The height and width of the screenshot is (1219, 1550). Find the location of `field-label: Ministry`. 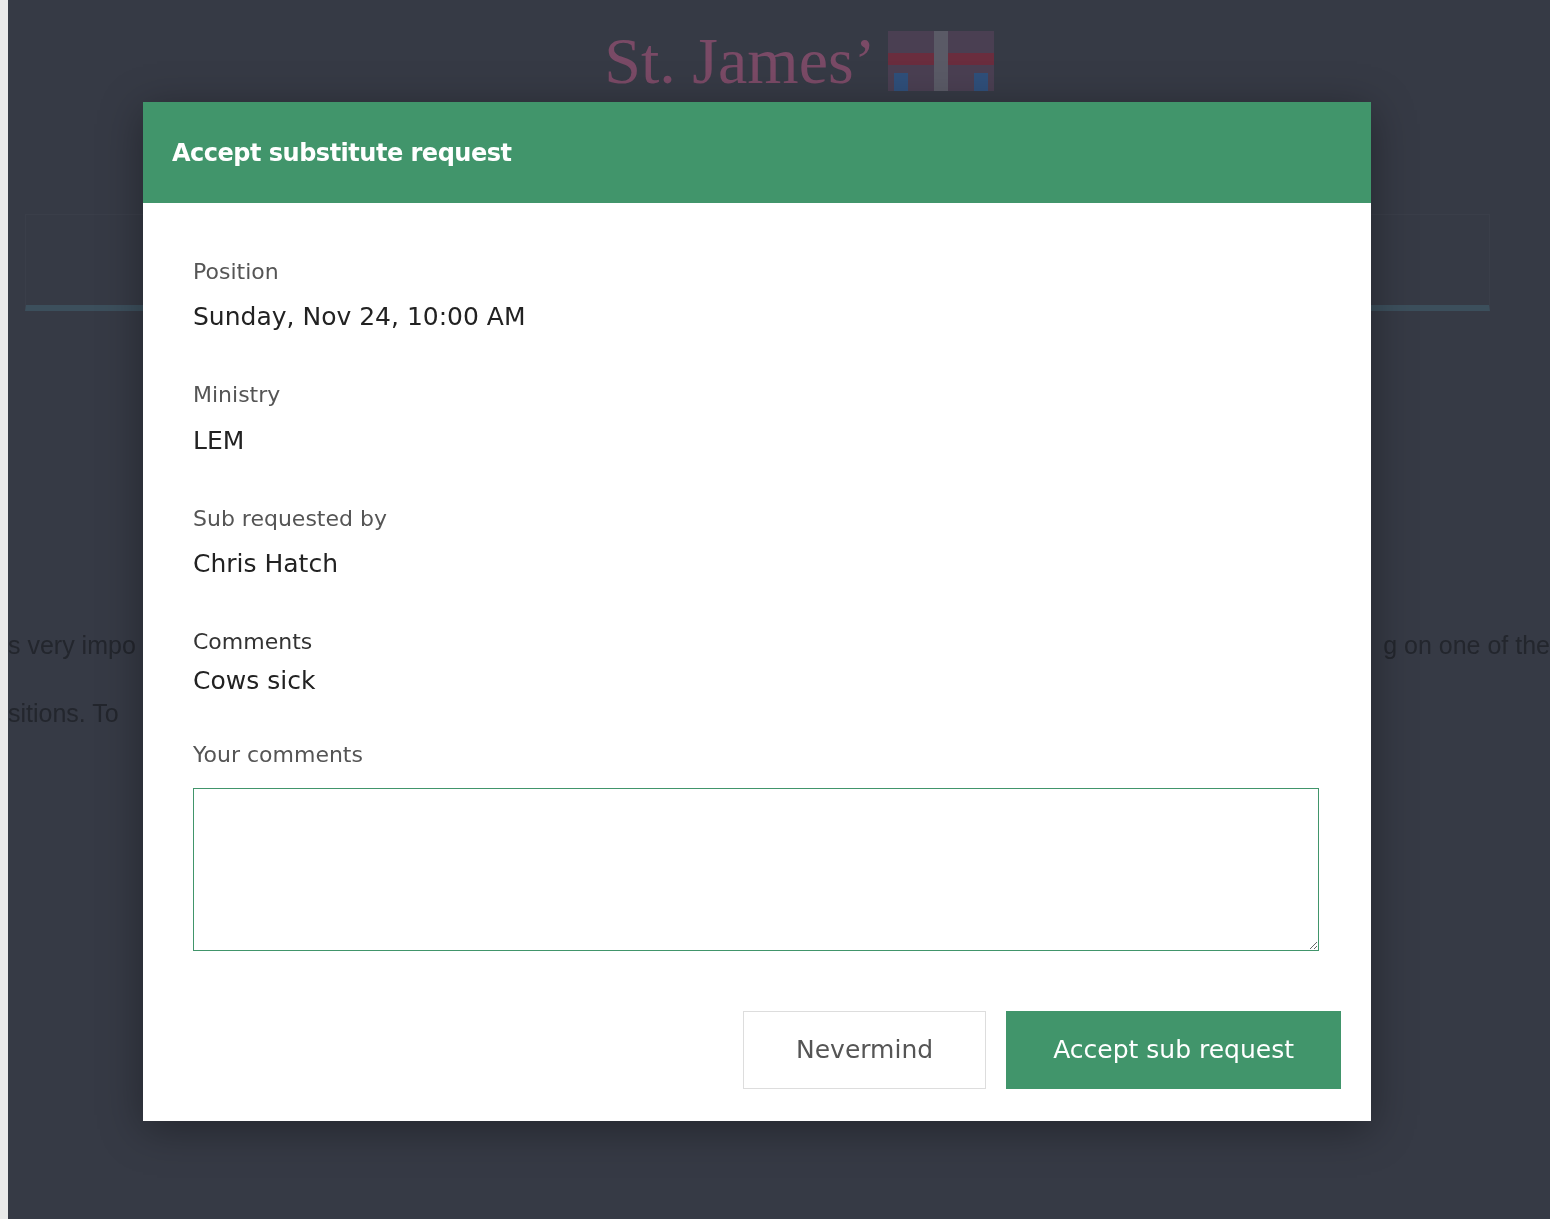

field-label: Ministry is located at coordinates (237, 395).